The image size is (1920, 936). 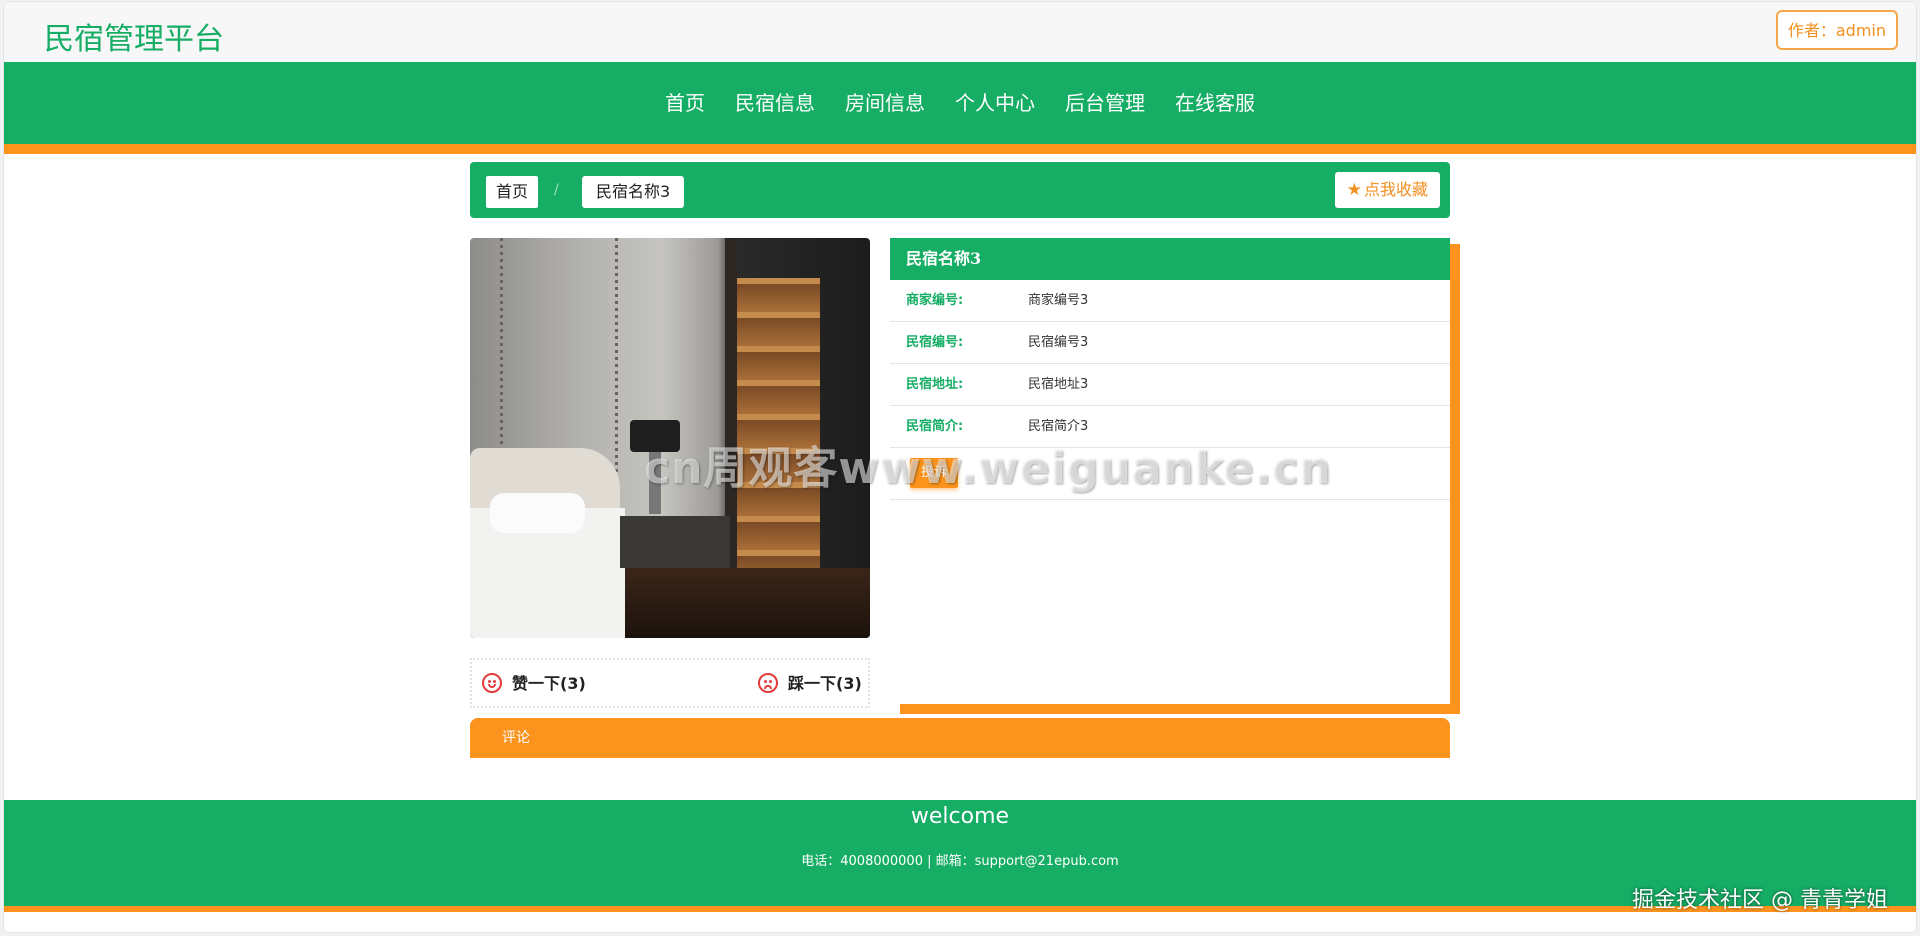 What do you see at coordinates (960, 861) in the screenshot?
I see `footer-contact: 电话：4008000000 | 邮箱：support@21epub.com` at bounding box center [960, 861].